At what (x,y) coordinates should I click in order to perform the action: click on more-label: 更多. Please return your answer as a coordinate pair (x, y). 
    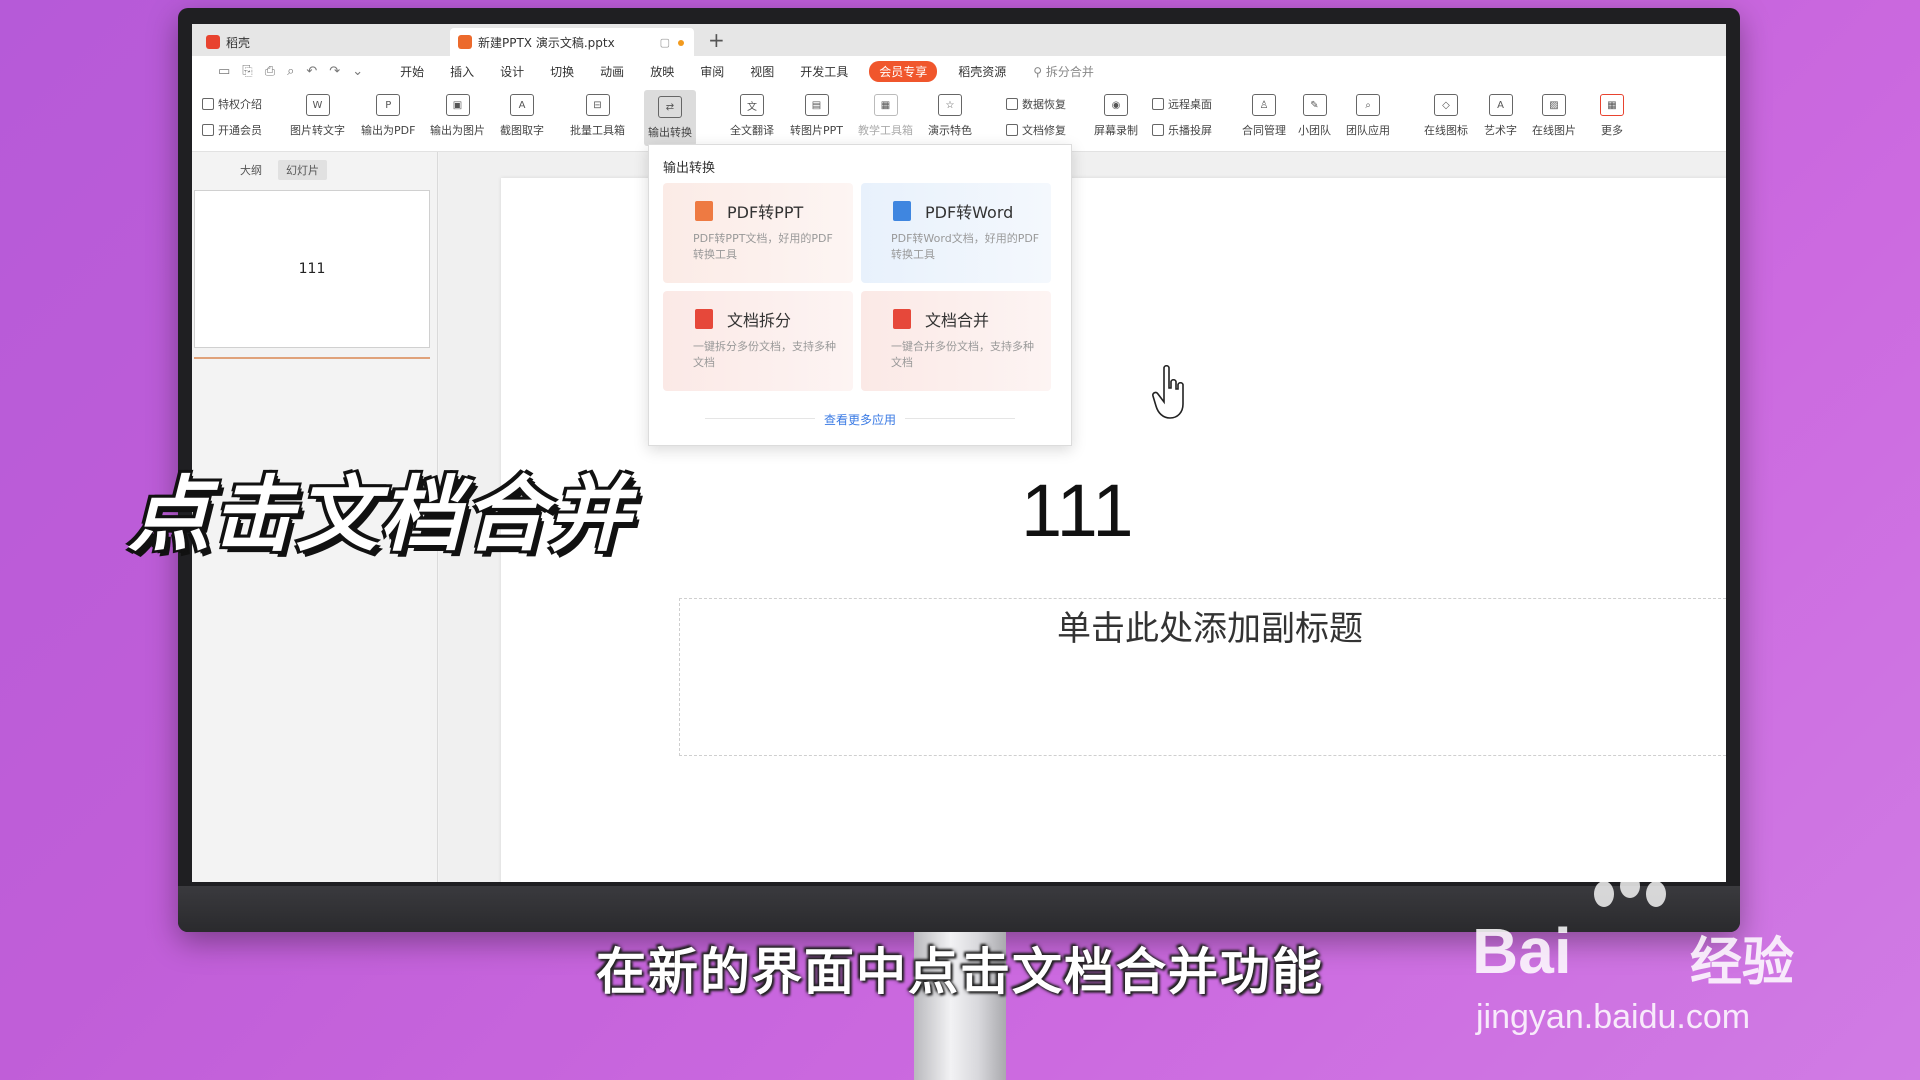
    Looking at the image, I should click on (1612, 130).